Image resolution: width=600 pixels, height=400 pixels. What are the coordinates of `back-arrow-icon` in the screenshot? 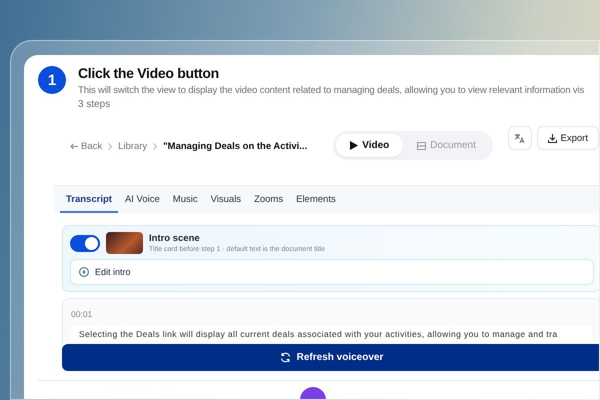 It's located at (74, 146).